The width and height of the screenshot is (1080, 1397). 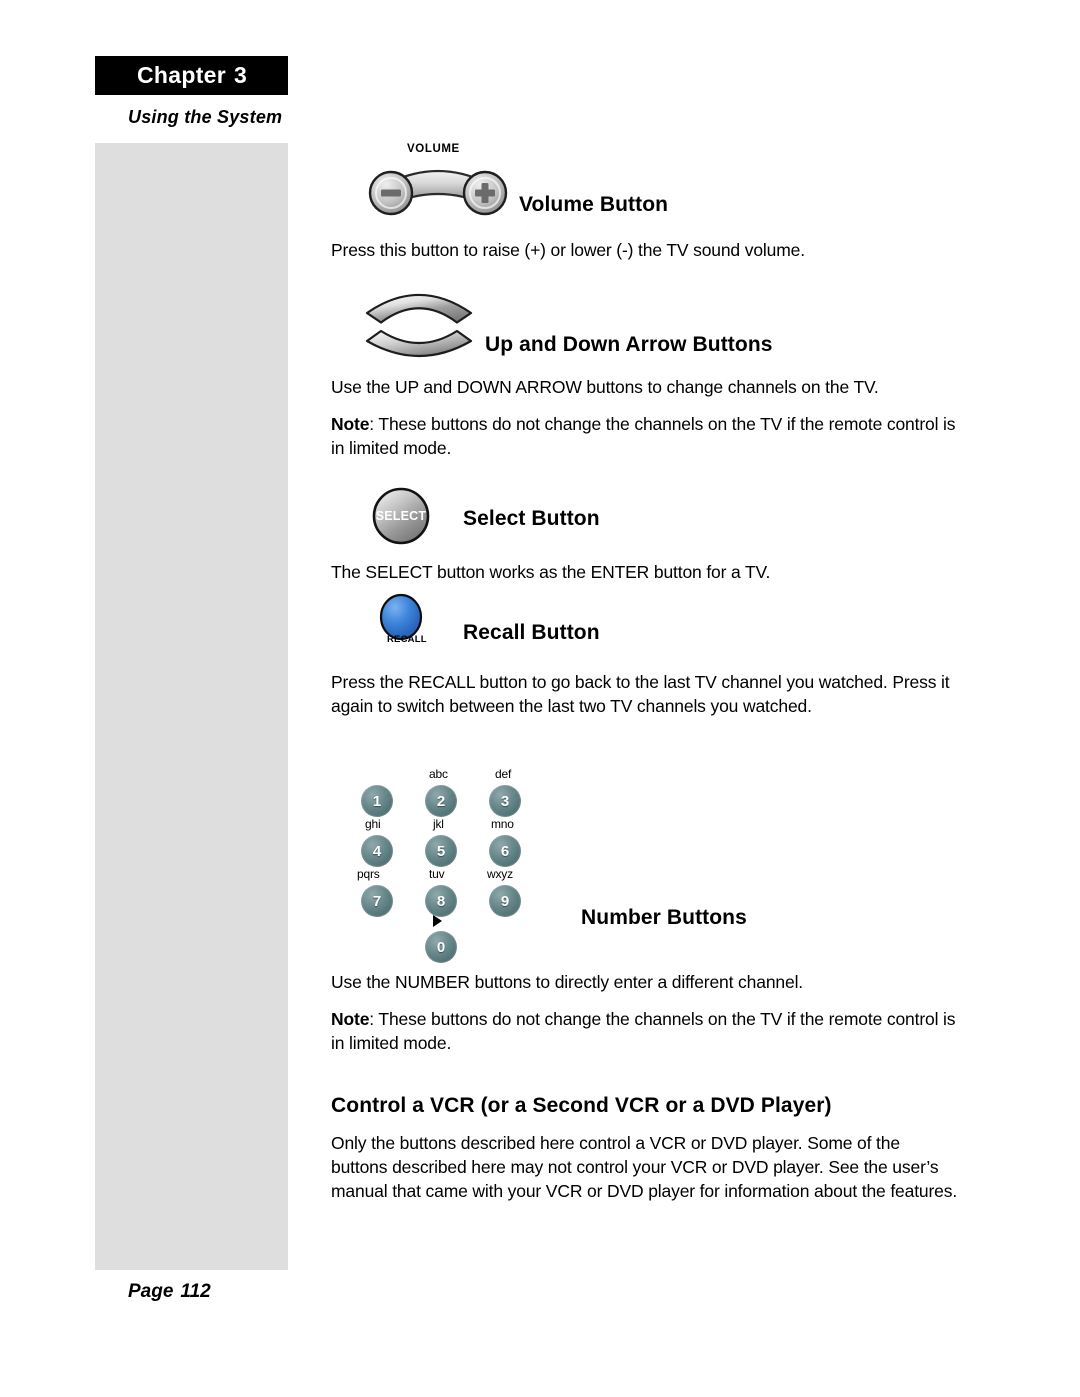 I want to click on arrow-buttons-graphic, so click(x=421, y=324).